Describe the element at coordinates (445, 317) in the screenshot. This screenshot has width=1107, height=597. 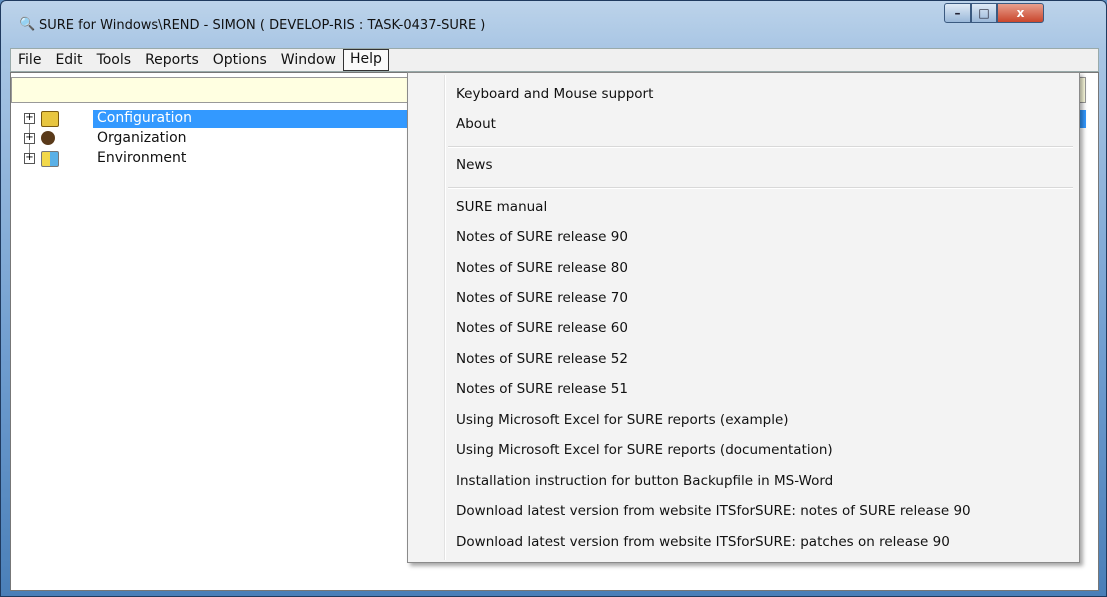
I see `menu-gutter` at that location.